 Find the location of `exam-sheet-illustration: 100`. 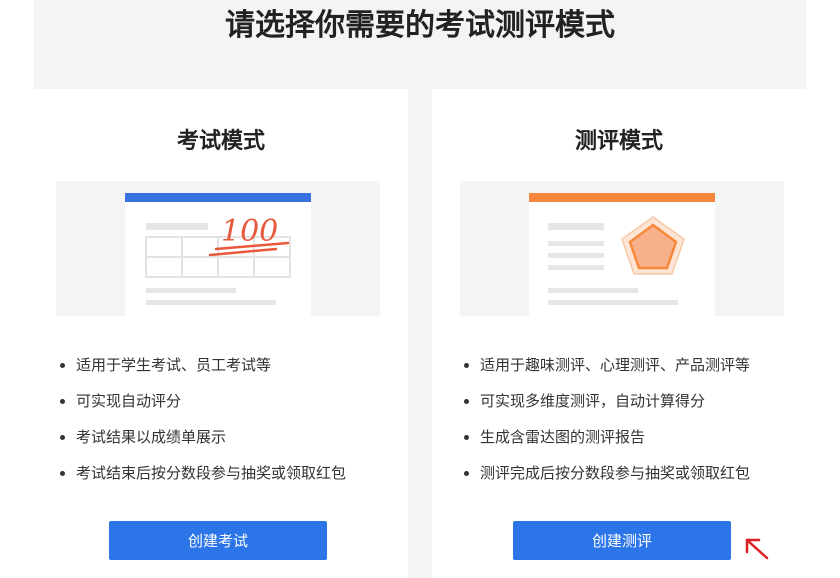

exam-sheet-illustration: 100 is located at coordinates (218, 254).